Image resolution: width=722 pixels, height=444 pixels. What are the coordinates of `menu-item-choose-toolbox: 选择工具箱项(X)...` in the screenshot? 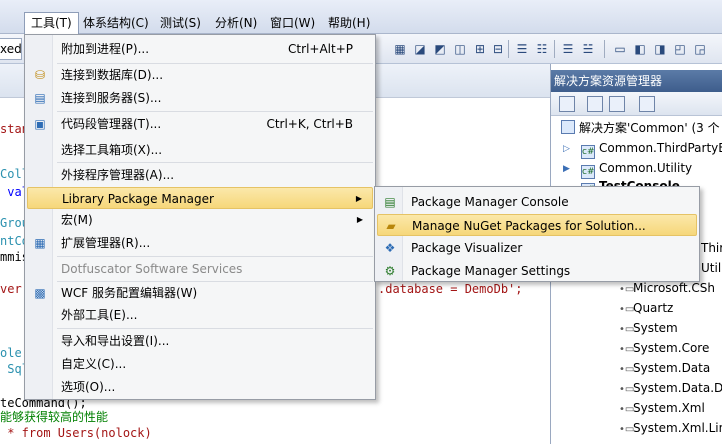 It's located at (200, 150).